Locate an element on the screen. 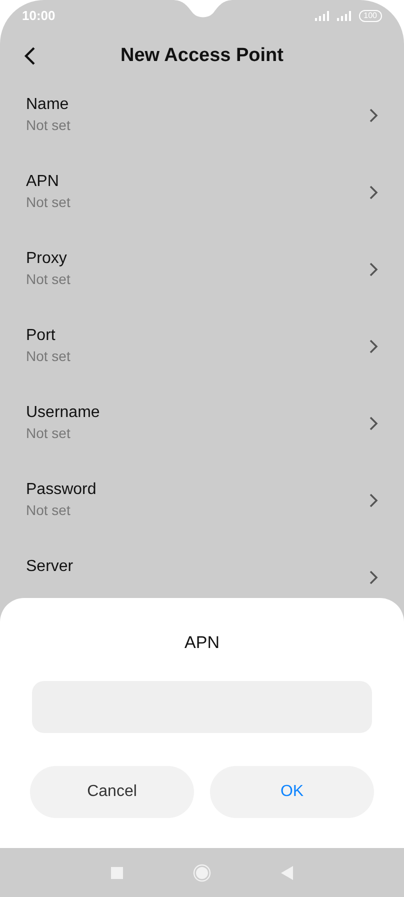 The width and height of the screenshot is (404, 897). setting-title: Proxy is located at coordinates (47, 259).